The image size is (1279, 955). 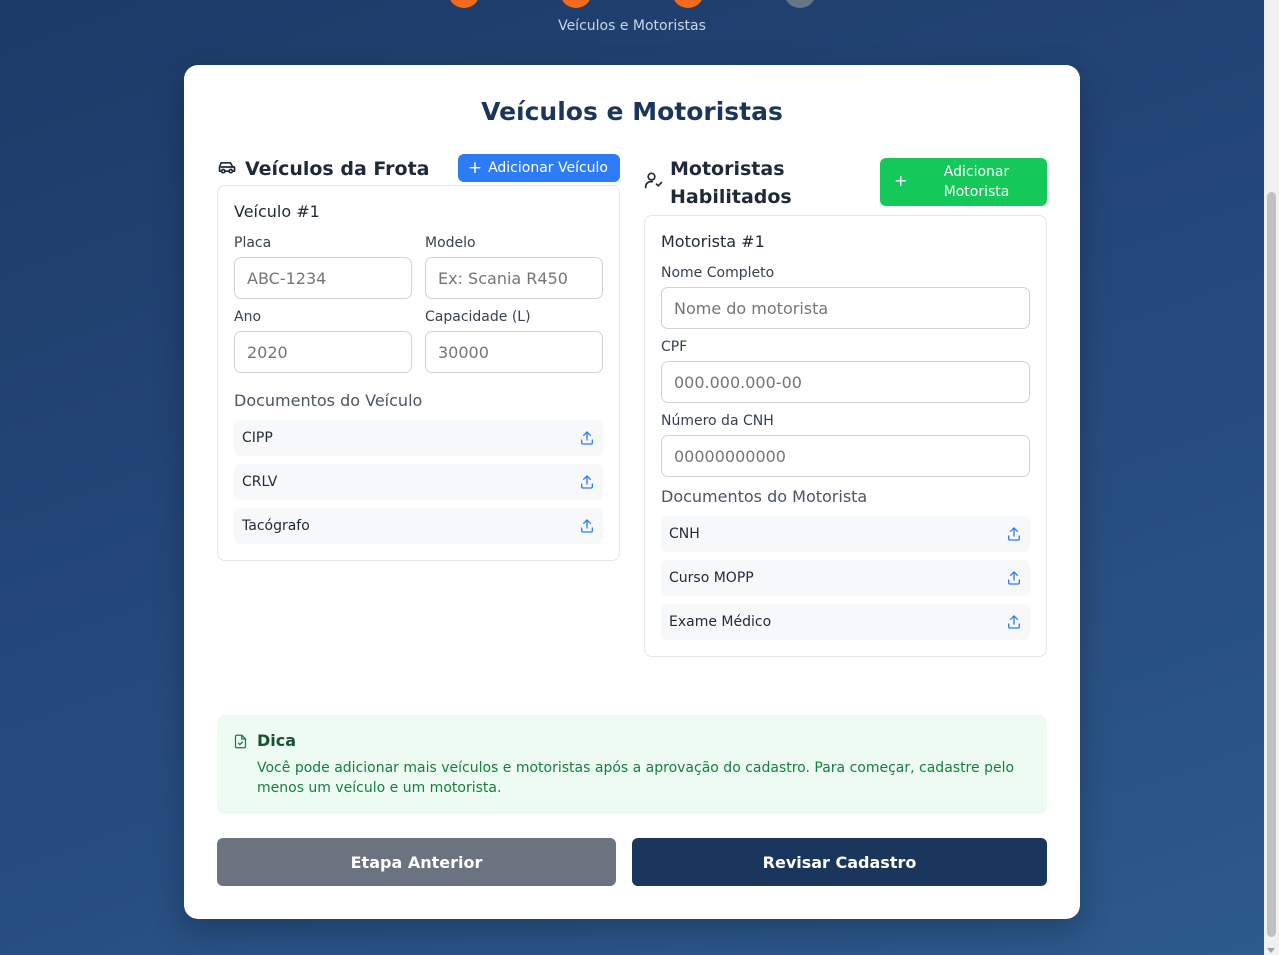 What do you see at coordinates (976, 182) in the screenshot?
I see `add-driver-label: Adicionar Motorista` at bounding box center [976, 182].